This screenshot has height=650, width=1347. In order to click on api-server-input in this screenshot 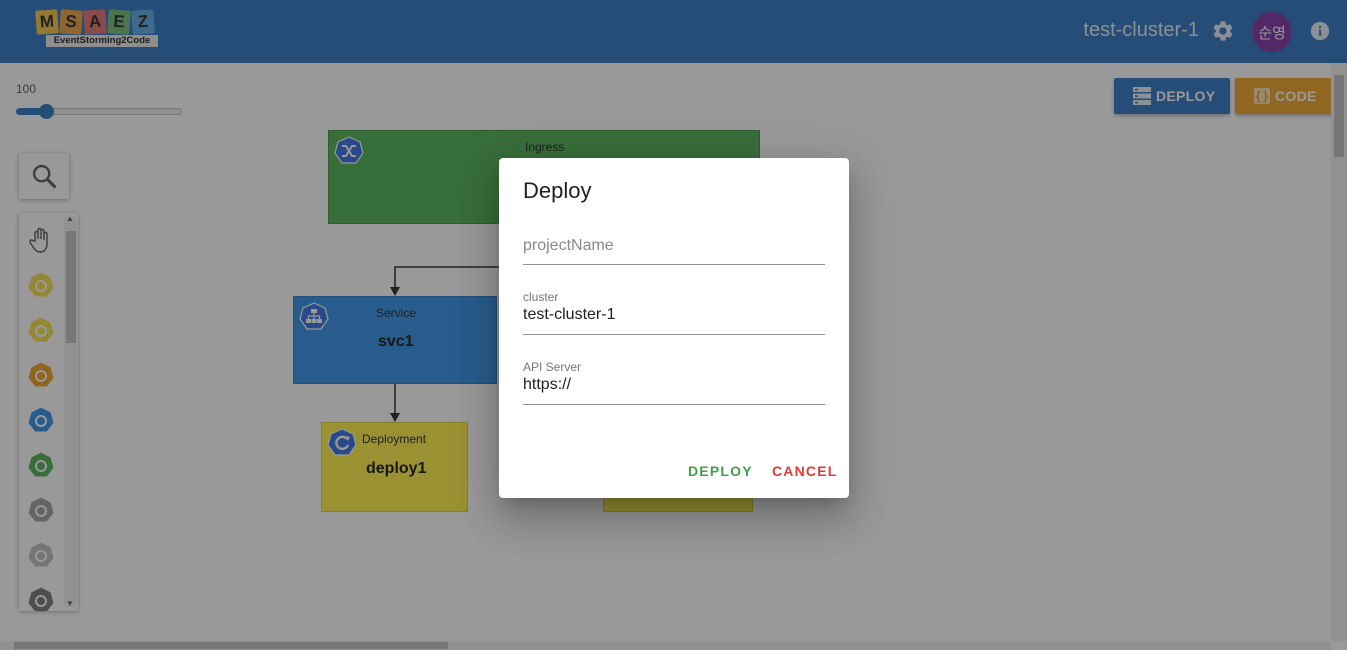, I will do `click(674, 385)`.